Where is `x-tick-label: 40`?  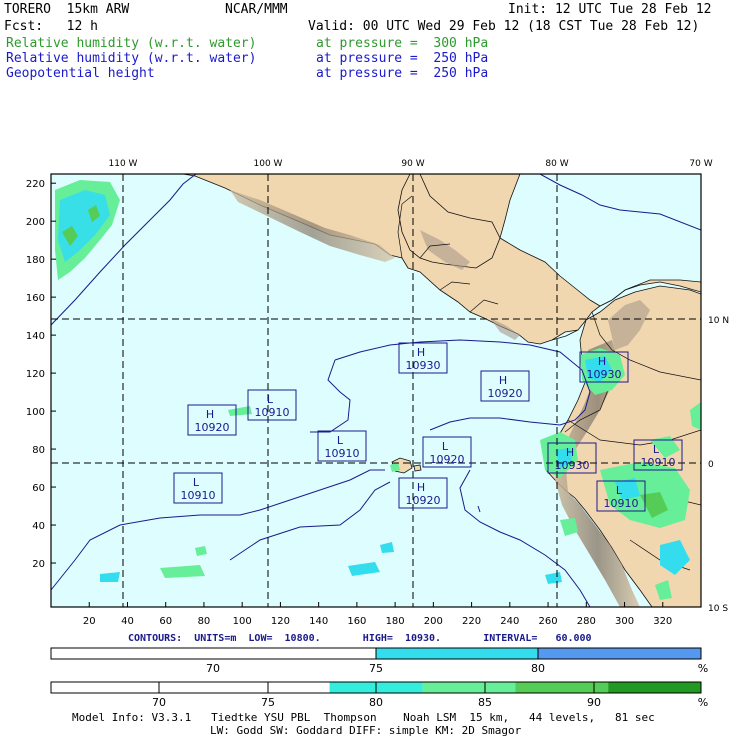 x-tick-label: 40 is located at coordinates (127, 621).